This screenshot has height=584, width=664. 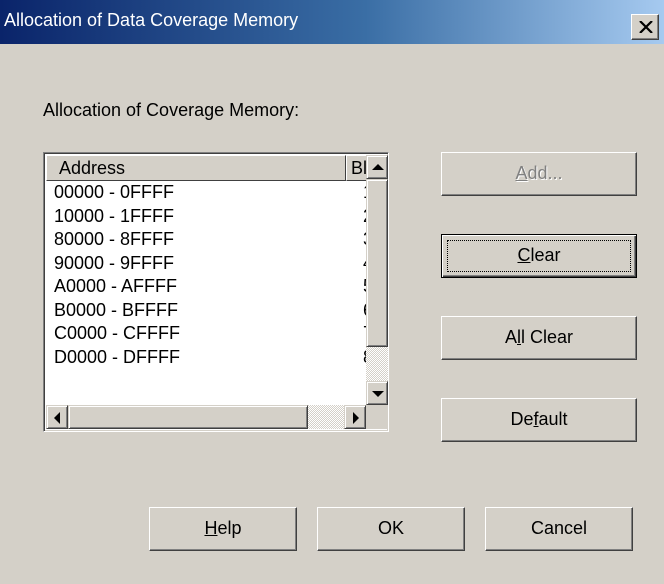 What do you see at coordinates (377, 417) in the screenshot?
I see `scrollbar-corner` at bounding box center [377, 417].